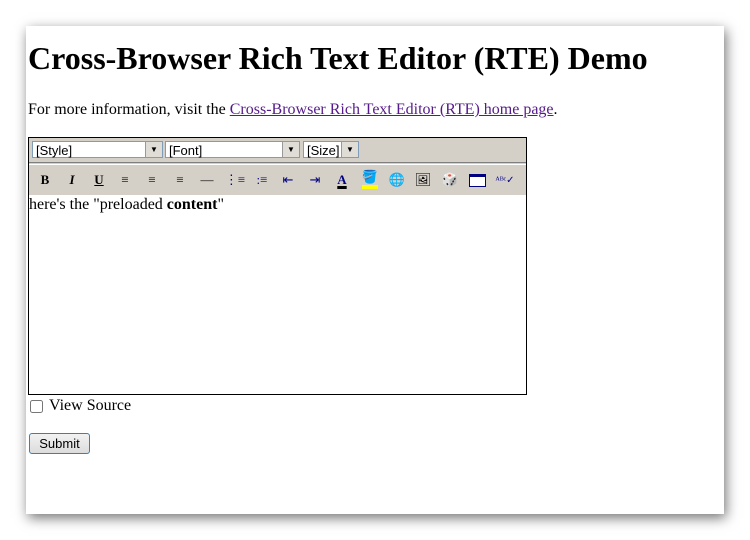 This screenshot has height=540, width=750. I want to click on italic-icon: I, so click(72, 179).